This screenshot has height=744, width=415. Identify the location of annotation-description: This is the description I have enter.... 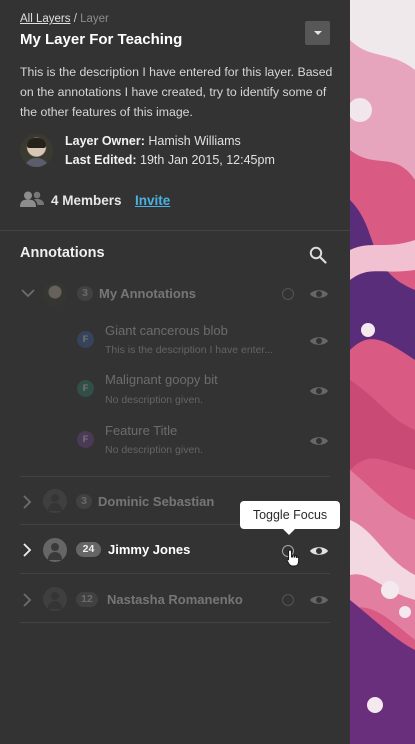
(189, 350).